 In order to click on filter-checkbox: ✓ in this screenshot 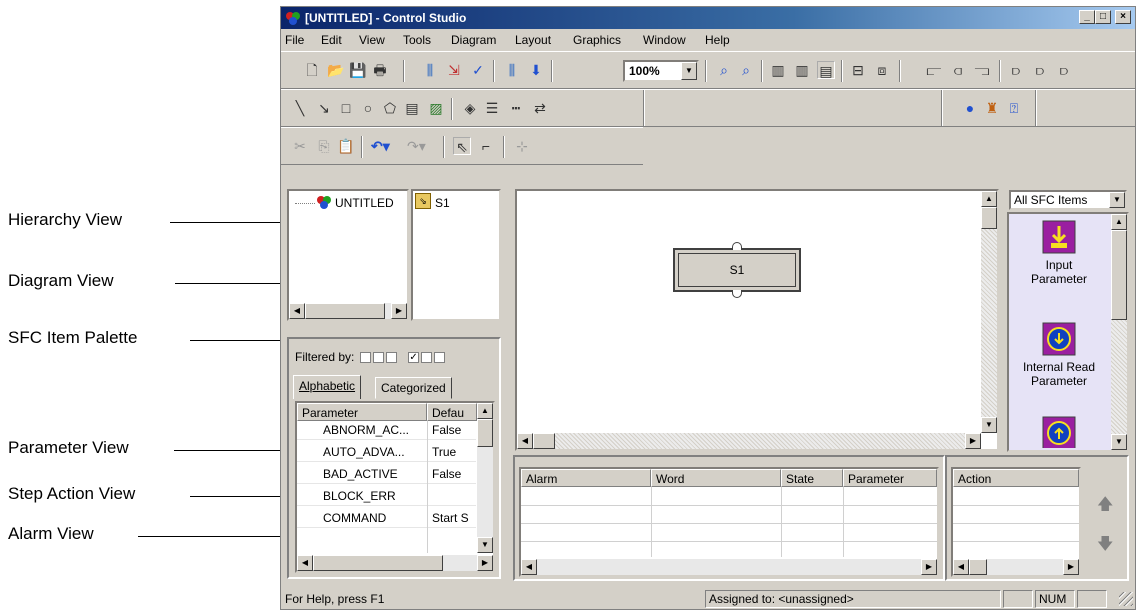, I will do `click(414, 358)`.